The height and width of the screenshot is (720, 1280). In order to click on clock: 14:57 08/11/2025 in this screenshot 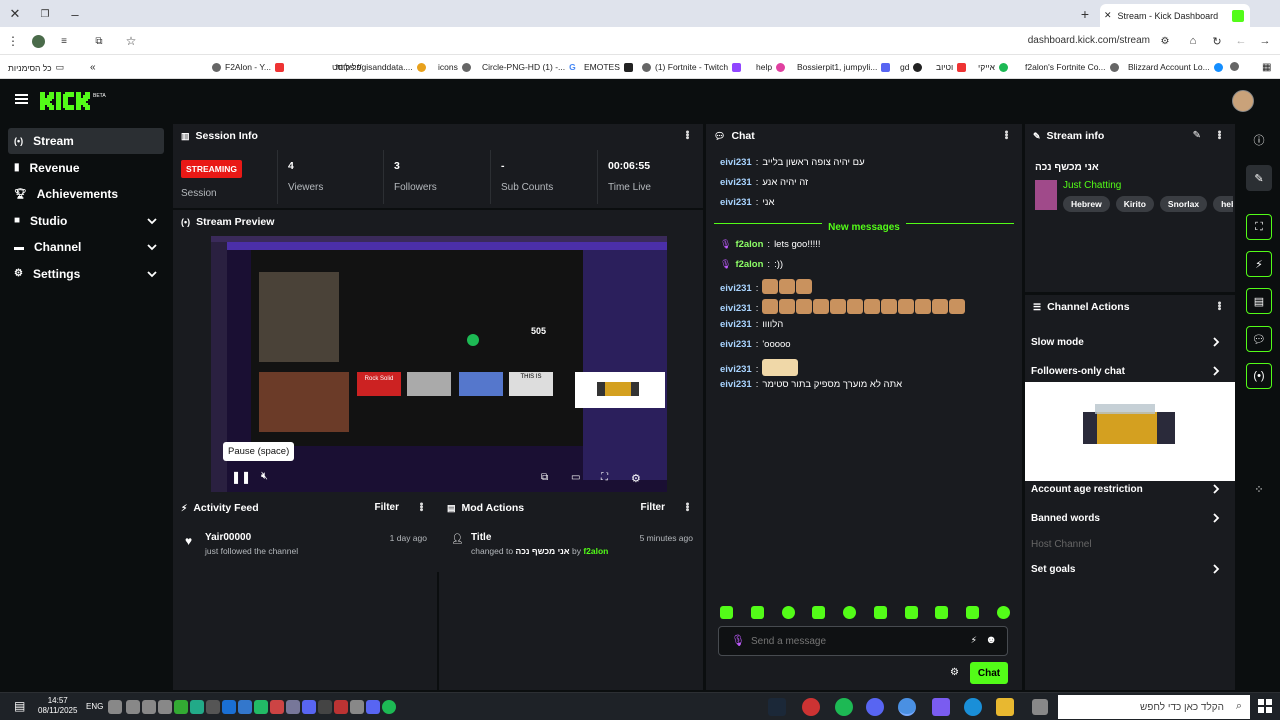, I will do `click(57, 706)`.